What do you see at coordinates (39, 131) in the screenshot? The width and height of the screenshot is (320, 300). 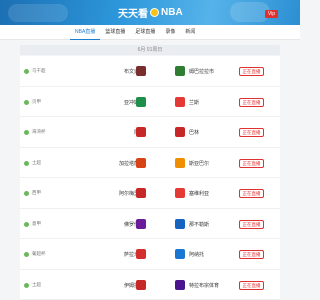 I see `league-name: 海湾杯` at bounding box center [39, 131].